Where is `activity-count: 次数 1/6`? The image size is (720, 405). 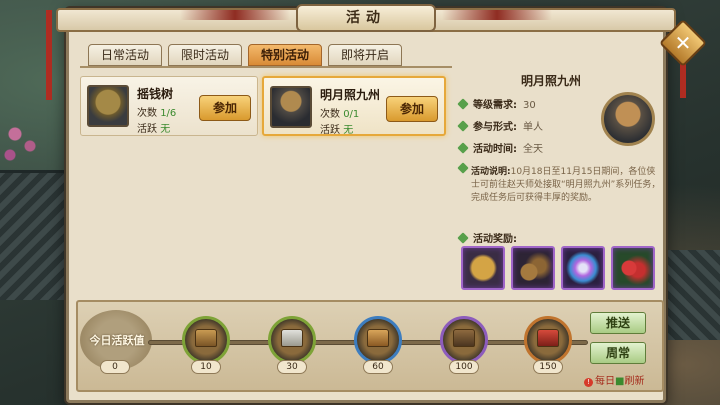
activity-count: 次数 1/6 is located at coordinates (156, 111).